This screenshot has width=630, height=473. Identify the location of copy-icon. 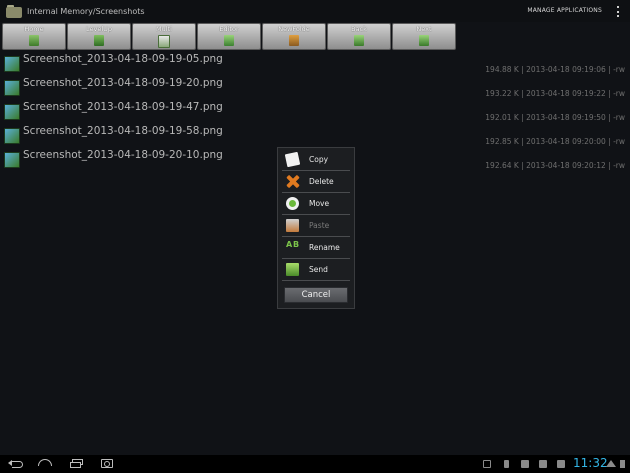
(292, 159).